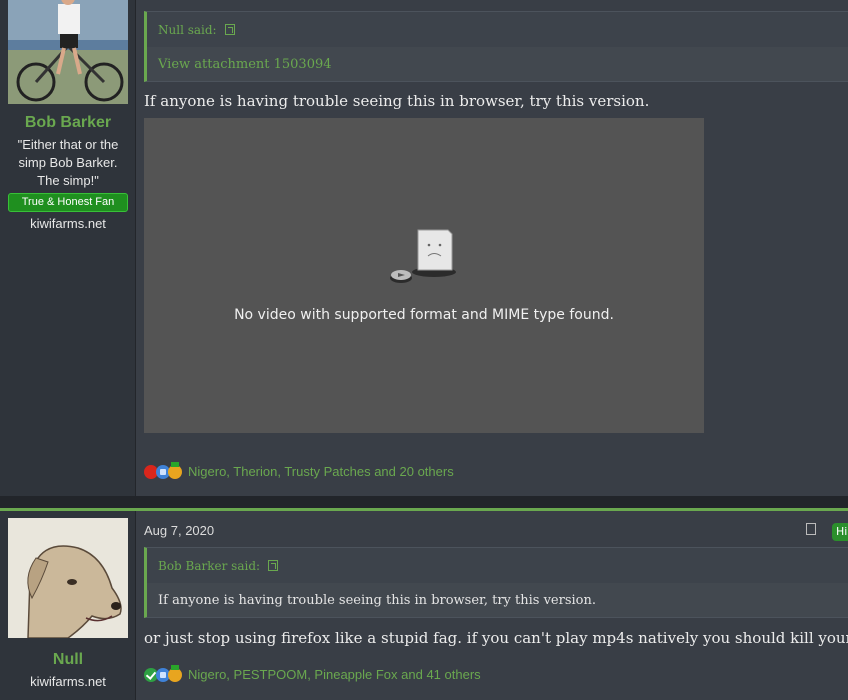 The image size is (848, 700). What do you see at coordinates (279, 471) in the screenshot?
I see `reactions-names: Nigero, Therion, Trusty Patches` at bounding box center [279, 471].